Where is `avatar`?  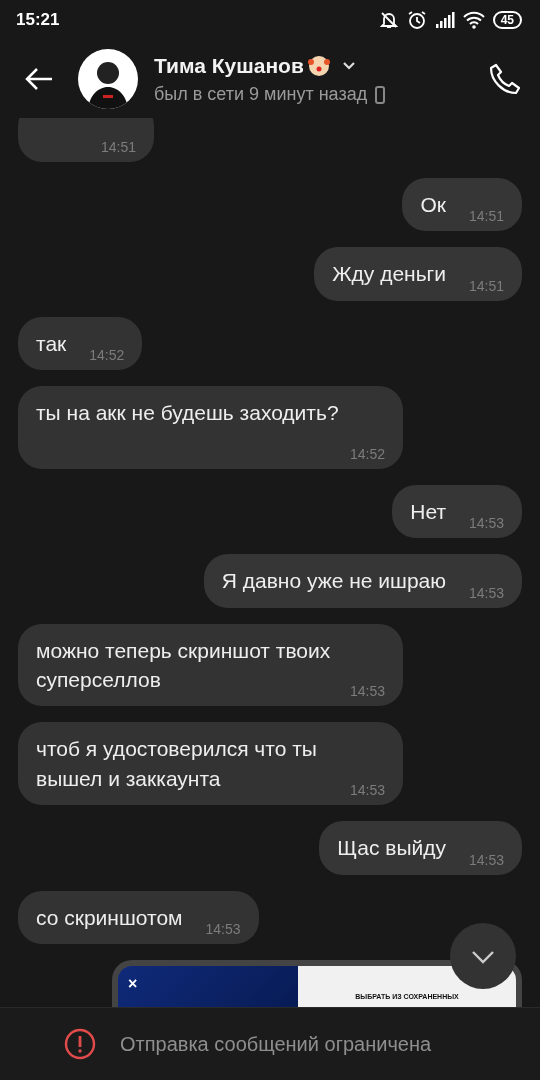 avatar is located at coordinates (108, 79).